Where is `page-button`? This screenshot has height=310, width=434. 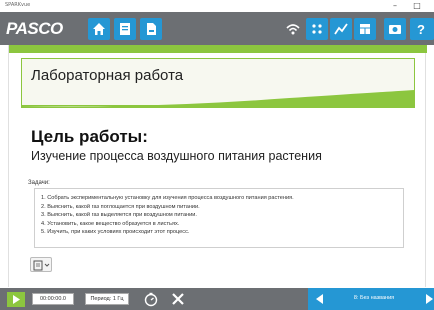 page-button is located at coordinates (151, 29).